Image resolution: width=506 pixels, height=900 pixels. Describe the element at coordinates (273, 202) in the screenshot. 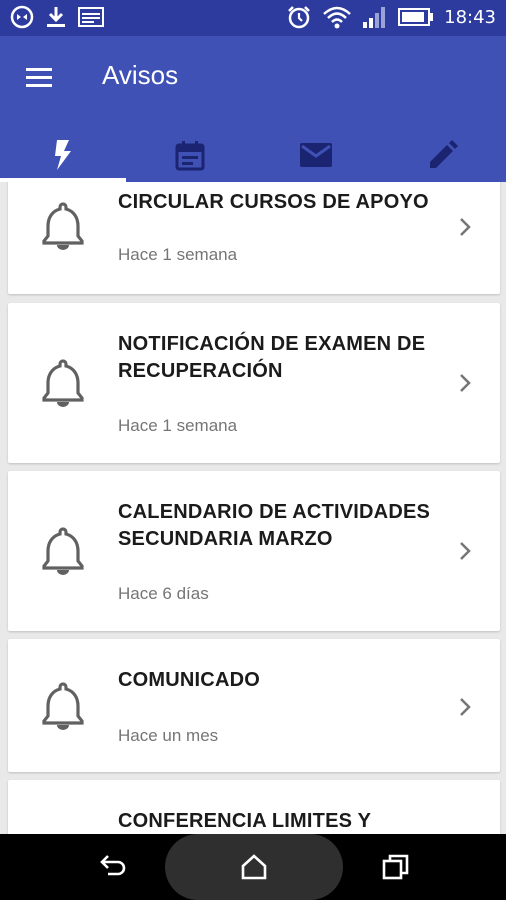

I see `notice-title: CIRCULAR CURSOS DE APOYO` at that location.